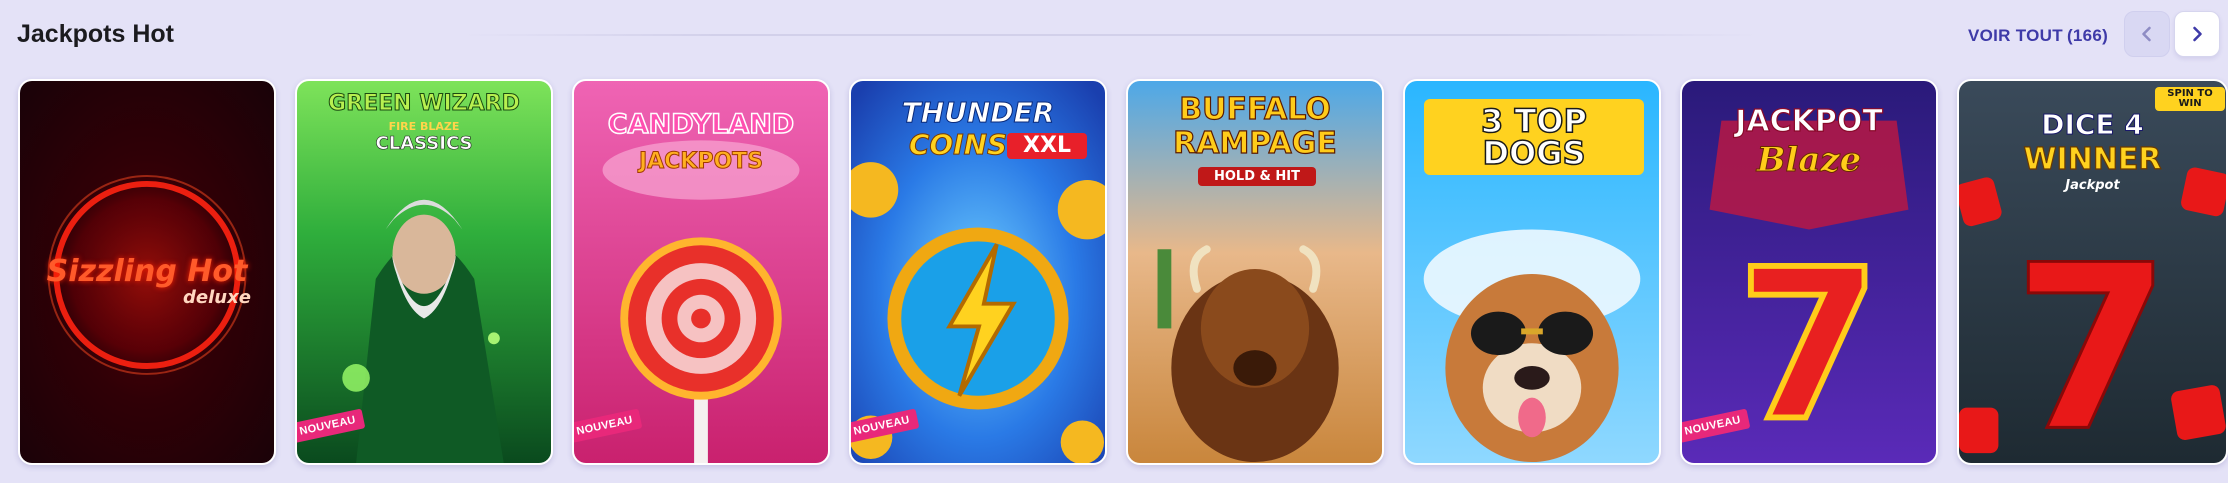 Image resolution: width=2228 pixels, height=483 pixels. I want to click on section-title: Jackpots Hot, so click(95, 34).